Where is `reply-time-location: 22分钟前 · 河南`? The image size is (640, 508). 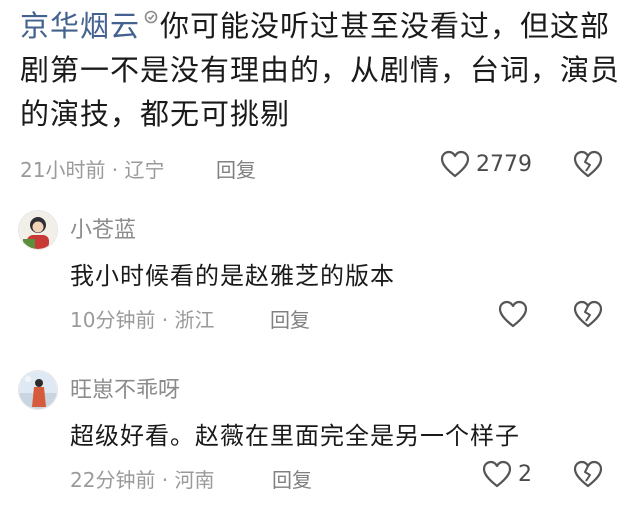 reply-time-location: 22分钟前 · 河南 is located at coordinates (142, 480).